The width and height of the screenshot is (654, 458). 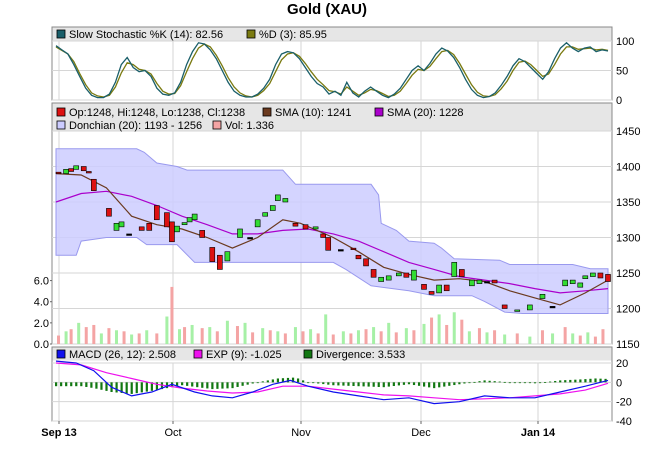 What do you see at coordinates (41, 303) in the screenshot?
I see `volume-ytick: 4.0` at bounding box center [41, 303].